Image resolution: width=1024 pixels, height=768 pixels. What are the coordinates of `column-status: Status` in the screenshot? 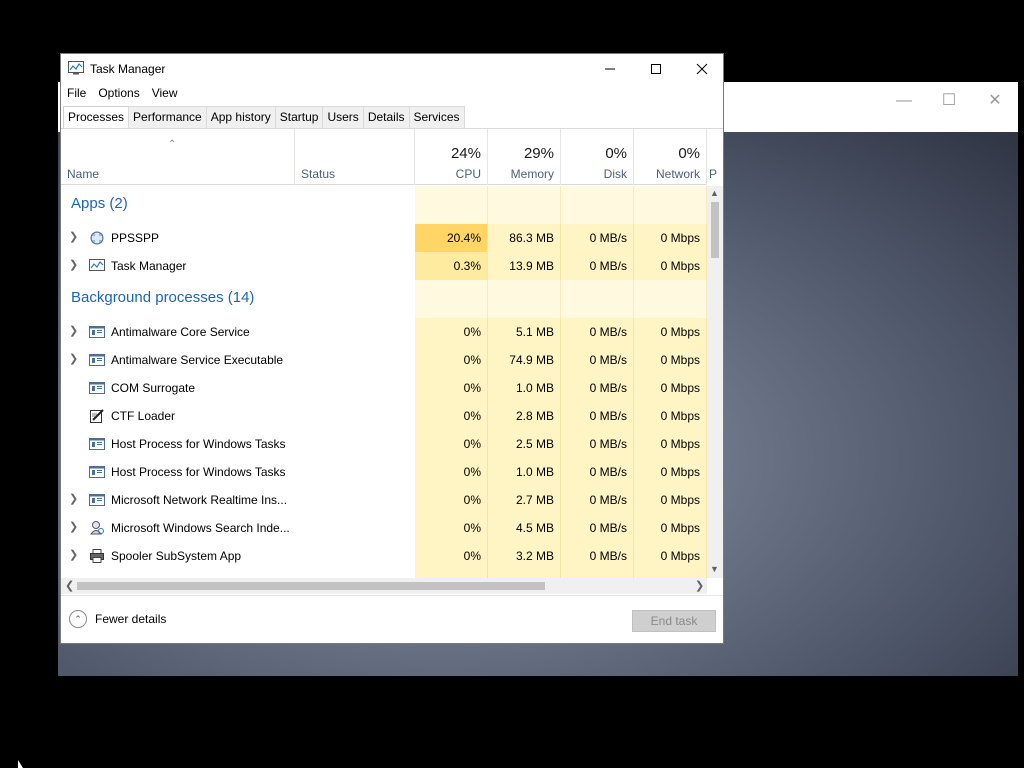 It's located at (355, 157).